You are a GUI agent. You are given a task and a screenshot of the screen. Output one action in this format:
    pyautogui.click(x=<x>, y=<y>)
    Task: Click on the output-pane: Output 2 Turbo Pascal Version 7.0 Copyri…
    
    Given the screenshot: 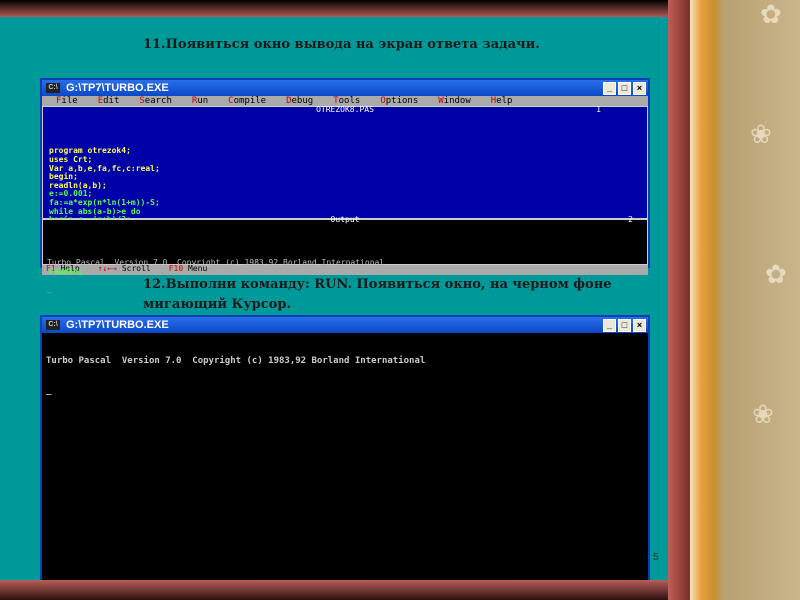 What is the action you would take?
    pyautogui.click(x=345, y=254)
    